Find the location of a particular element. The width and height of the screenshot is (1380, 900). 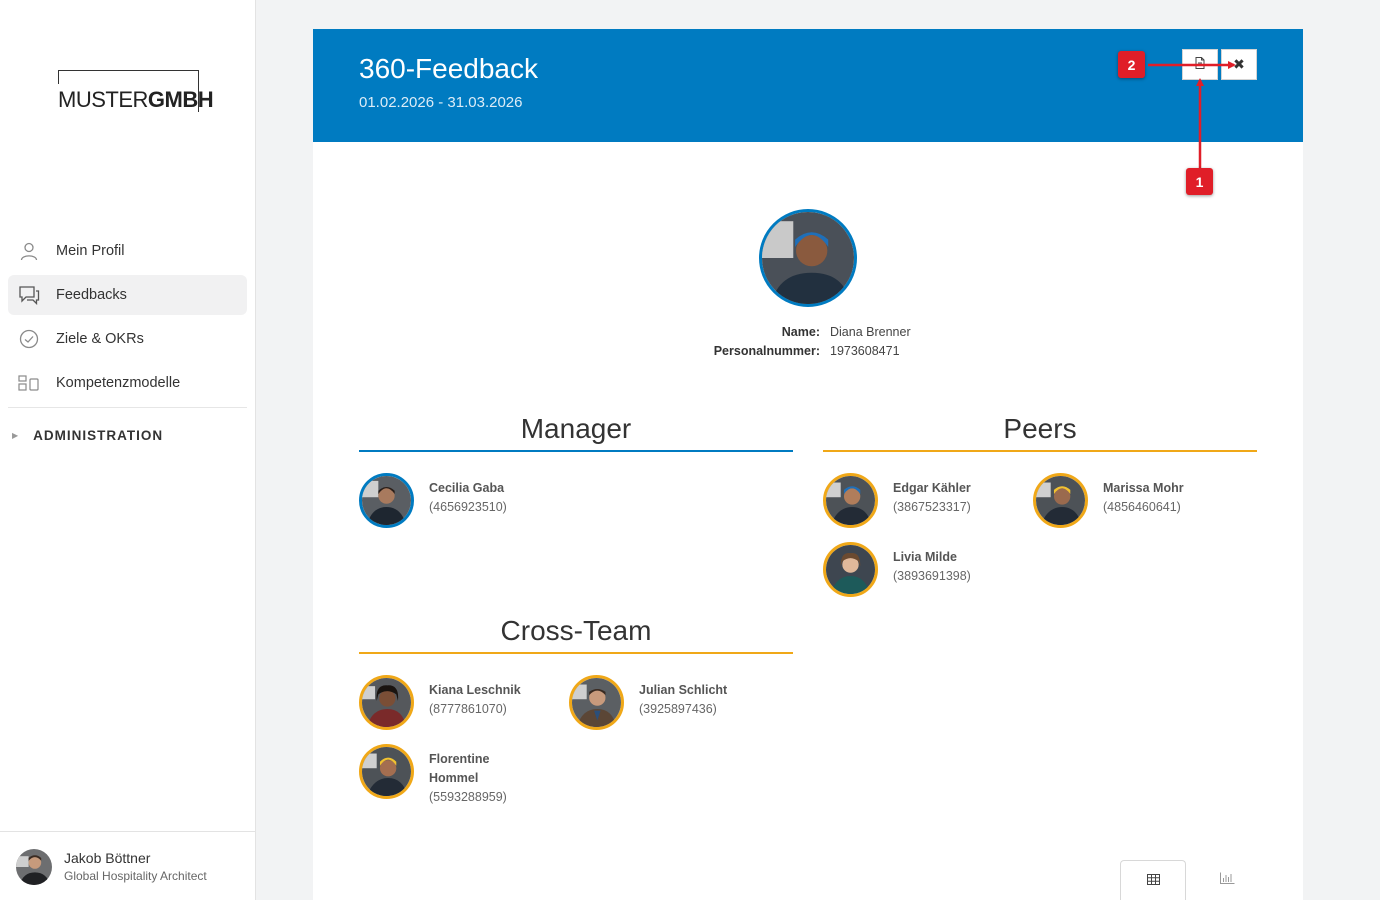

person-card: Marissa Mohr (4856460641) is located at coordinates (1108, 500).